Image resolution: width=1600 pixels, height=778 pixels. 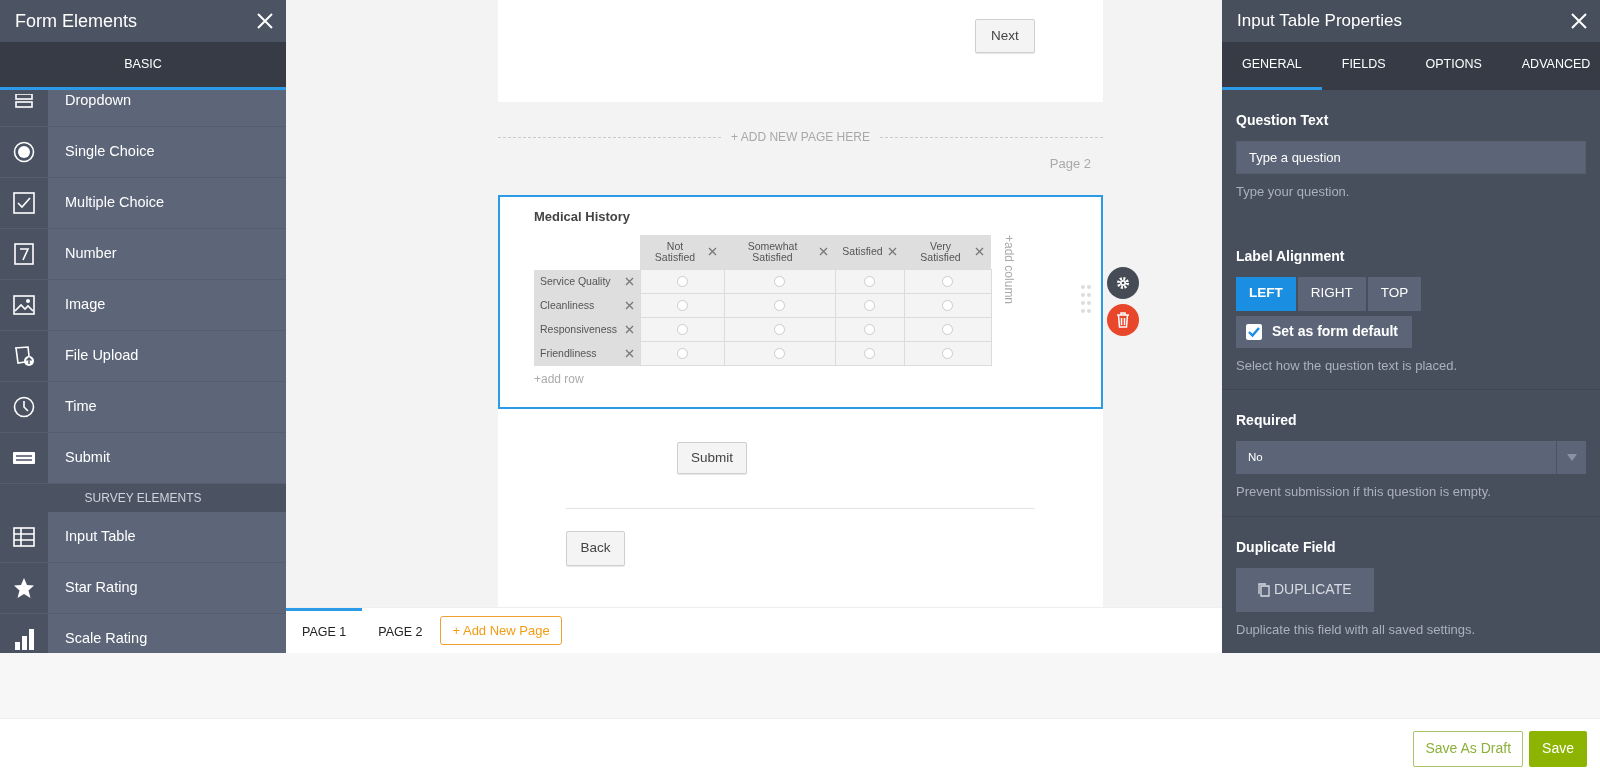 I want to click on sidebar-item: Multiple Choice, so click(x=143, y=203).